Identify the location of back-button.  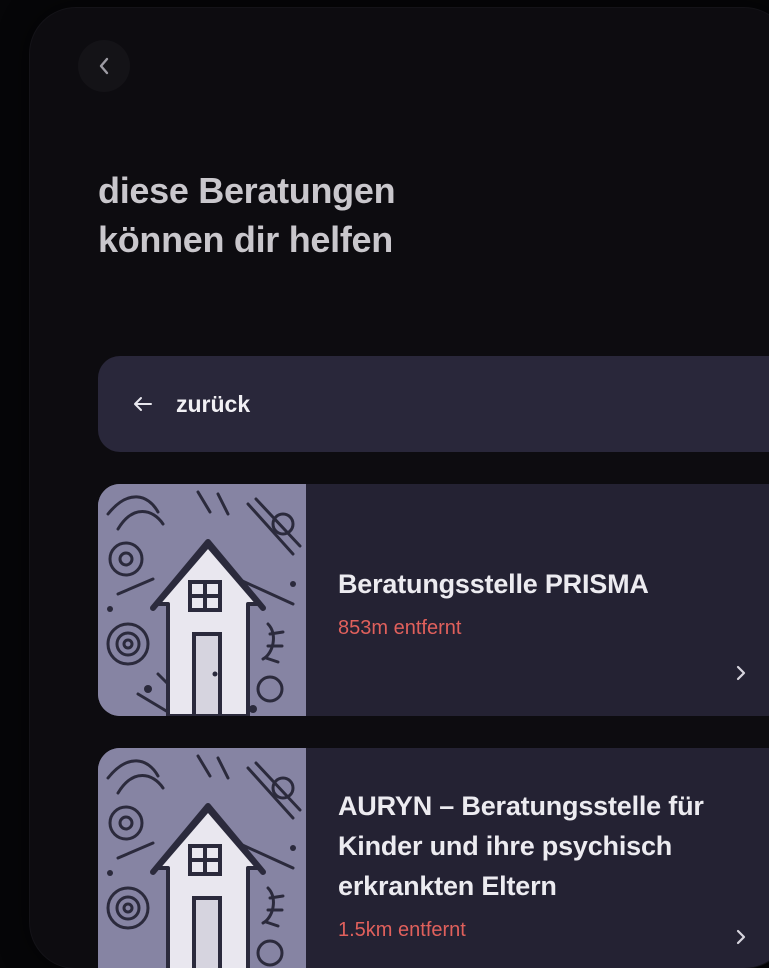
(104, 66).